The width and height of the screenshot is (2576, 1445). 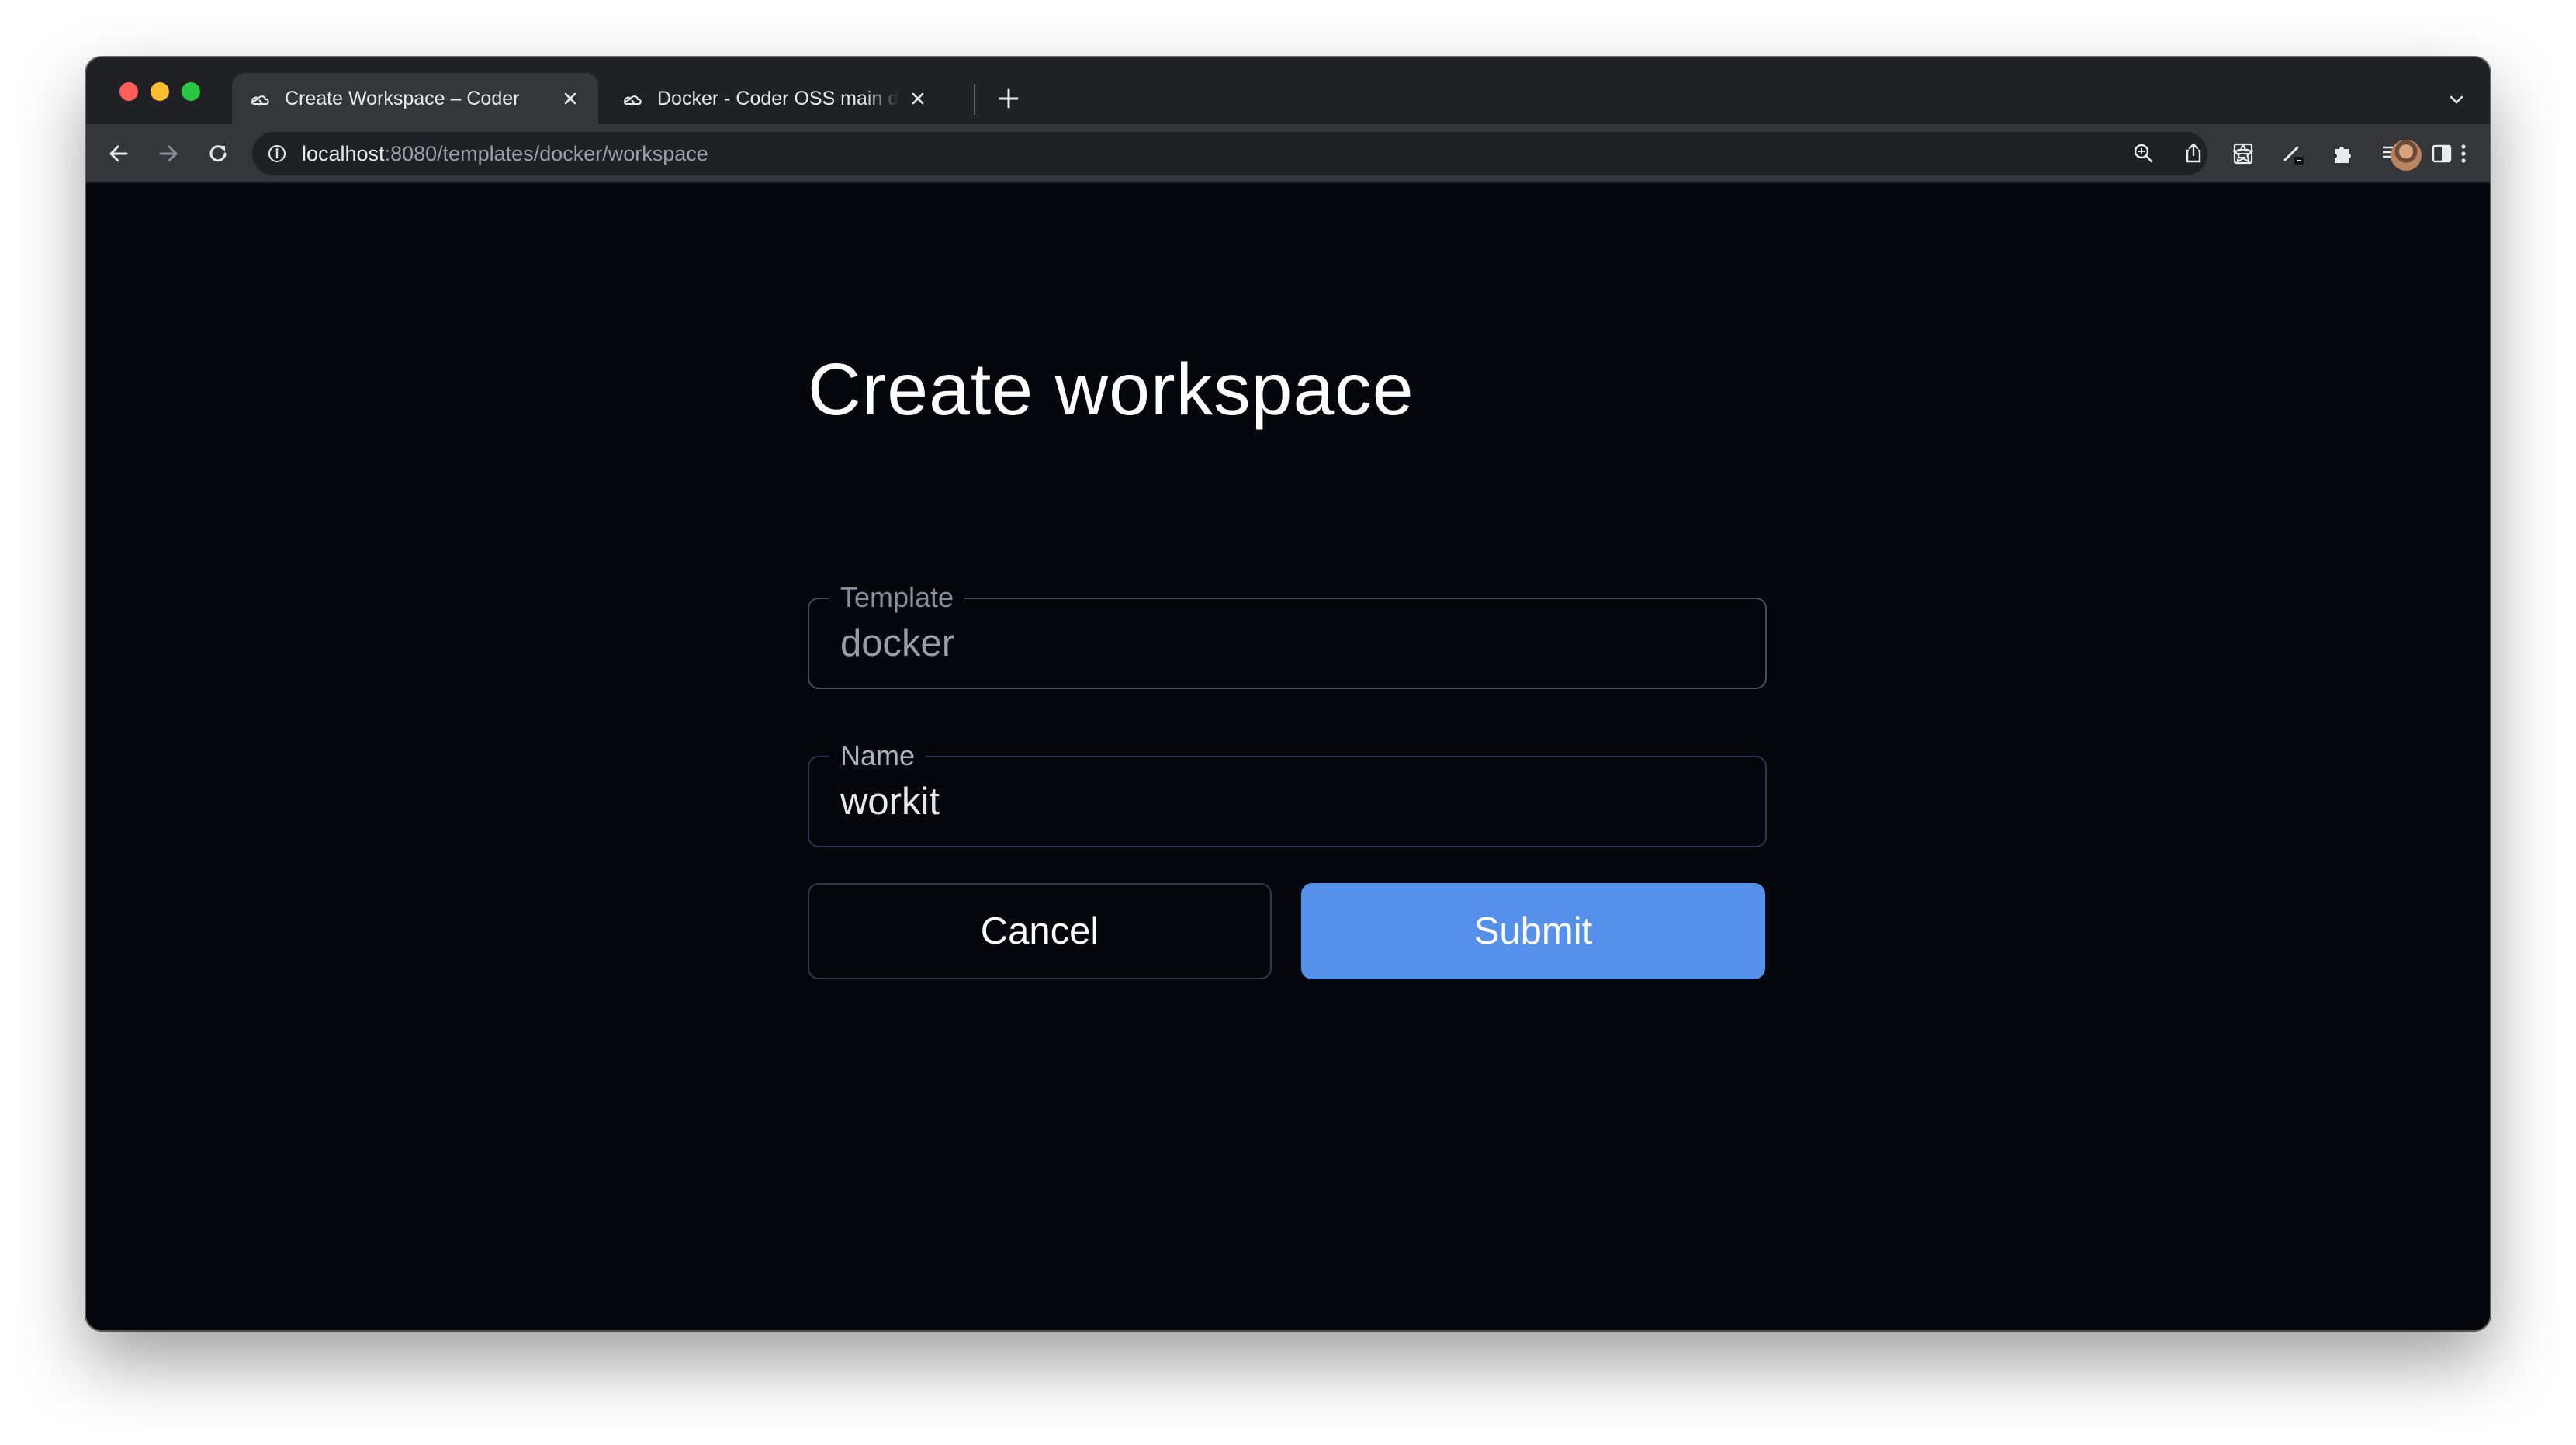 What do you see at coordinates (168, 154) in the screenshot?
I see `forward-arrow-icon` at bounding box center [168, 154].